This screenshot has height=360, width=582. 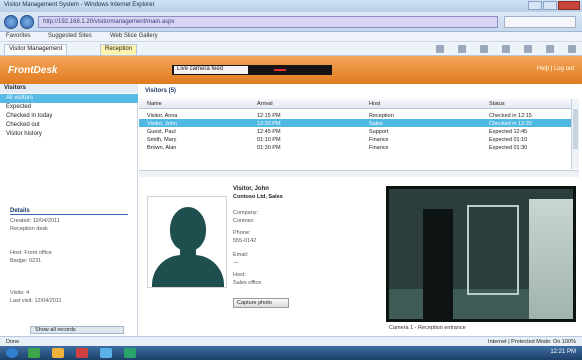 I want to click on command-bar, so click(x=506, y=49).